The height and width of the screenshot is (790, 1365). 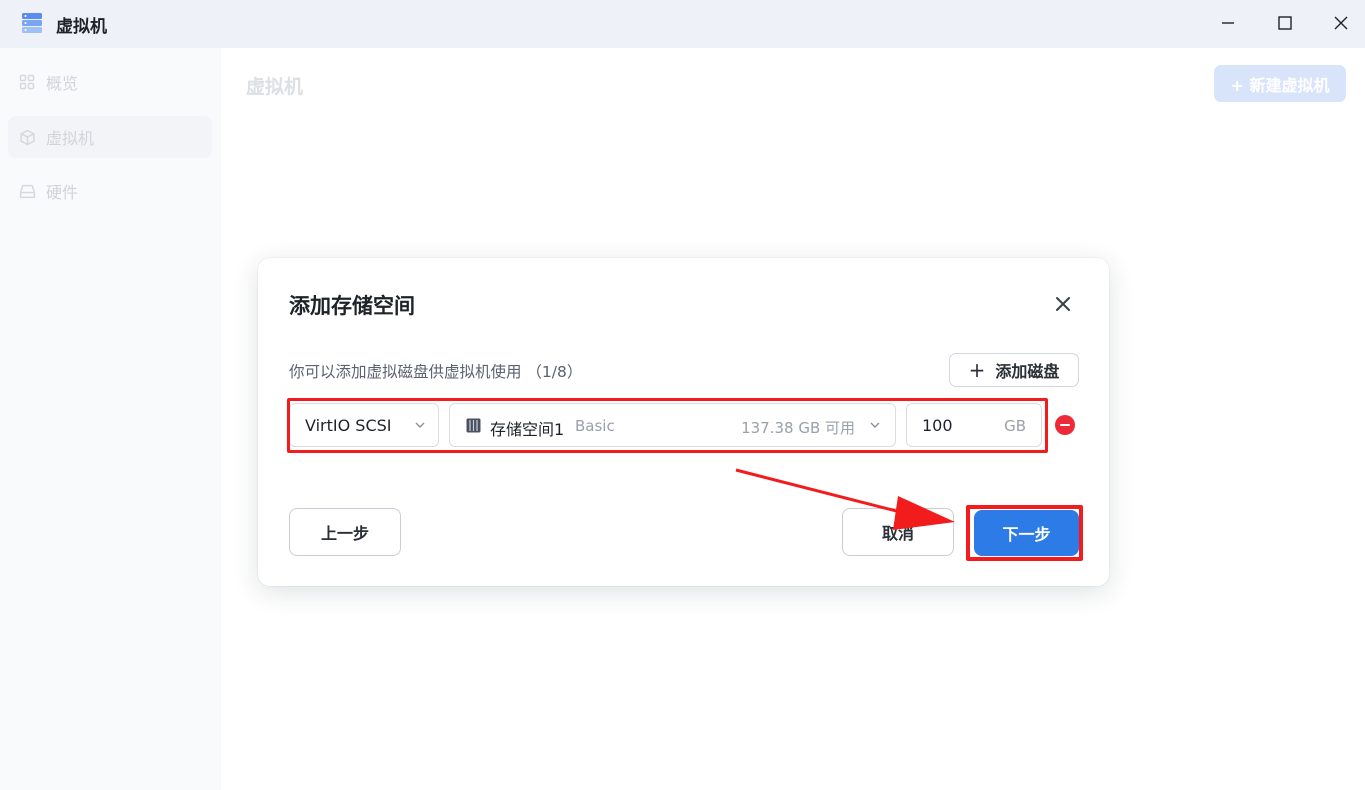 What do you see at coordinates (1027, 371) in the screenshot?
I see `add-disk-label: 添加磁盘` at bounding box center [1027, 371].